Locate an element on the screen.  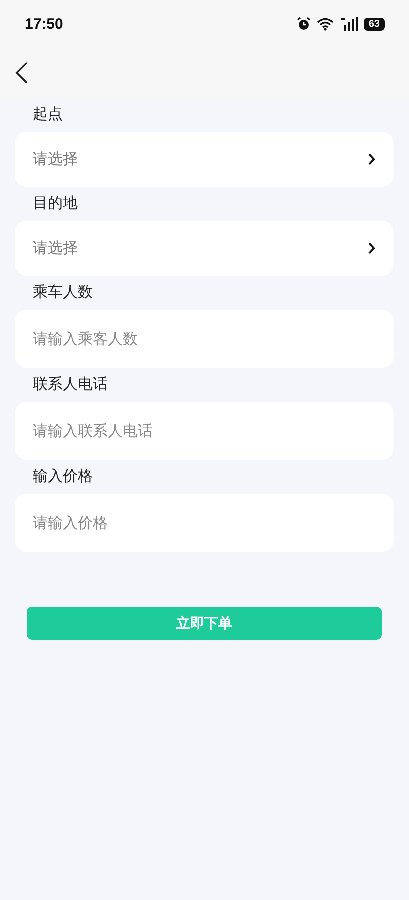
battery-level: 63 is located at coordinates (374, 24).